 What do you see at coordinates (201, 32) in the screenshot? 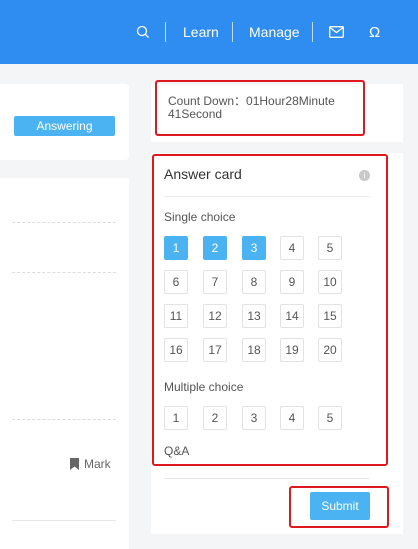
I see `nav-learn-link: Learn` at bounding box center [201, 32].